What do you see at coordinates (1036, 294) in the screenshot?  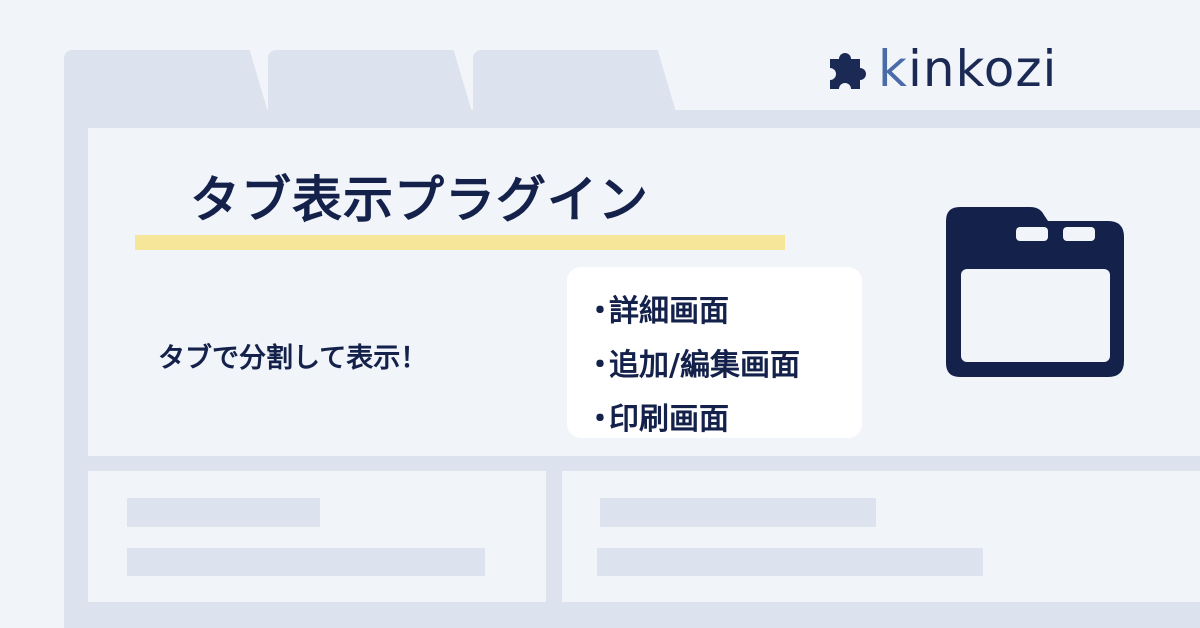 I see `browser-window-icon` at bounding box center [1036, 294].